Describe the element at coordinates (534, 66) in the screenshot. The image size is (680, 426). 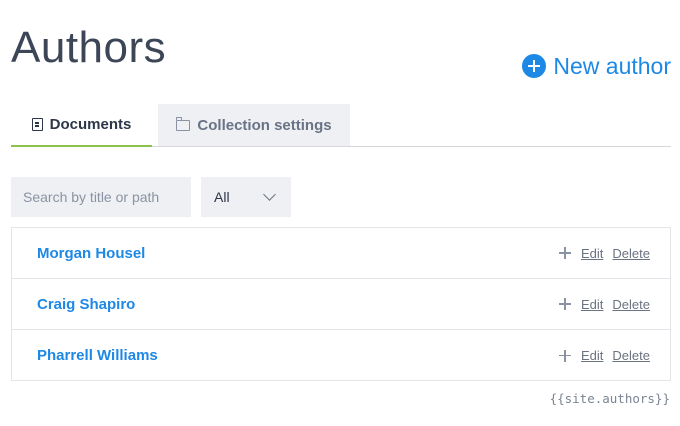
I see `plus-circle-icon` at that location.